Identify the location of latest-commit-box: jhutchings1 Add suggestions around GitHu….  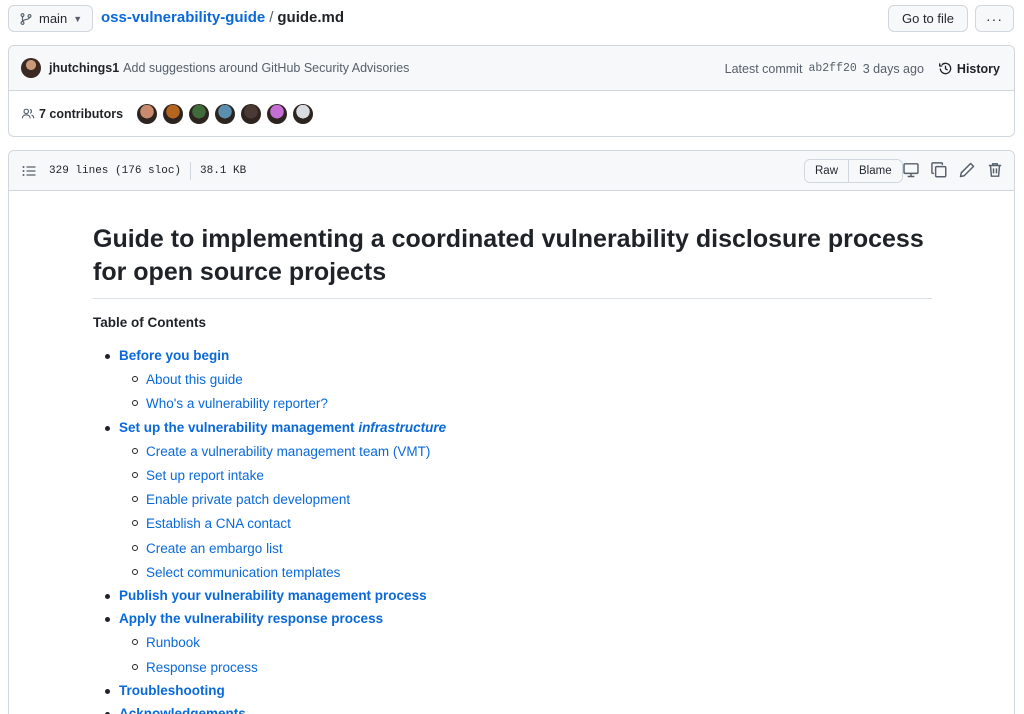
(511, 91).